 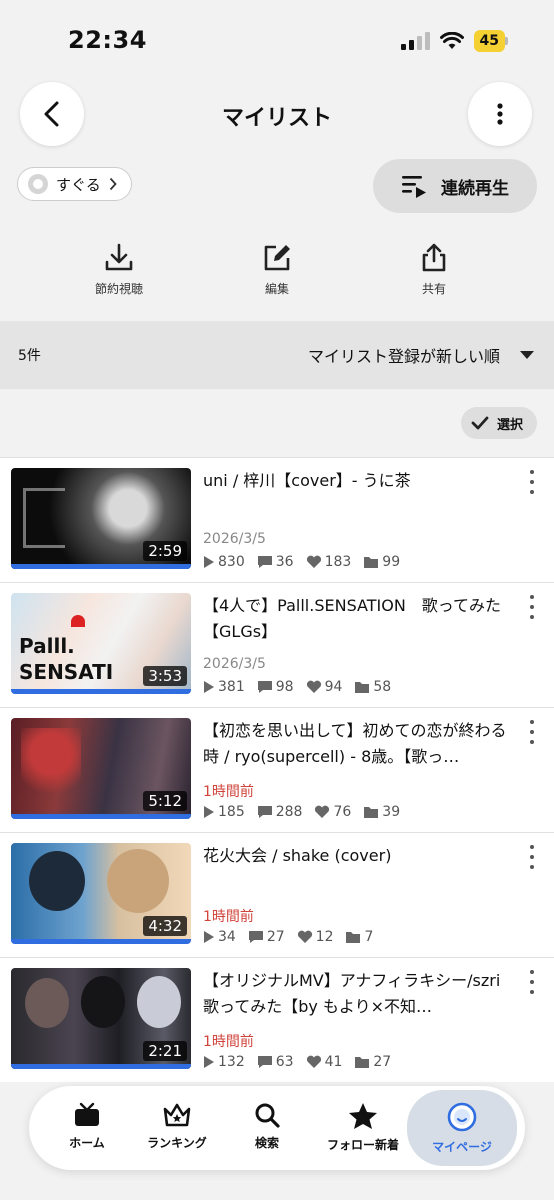 I want to click on tab-mypage: マイページ, so click(x=462, y=1128).